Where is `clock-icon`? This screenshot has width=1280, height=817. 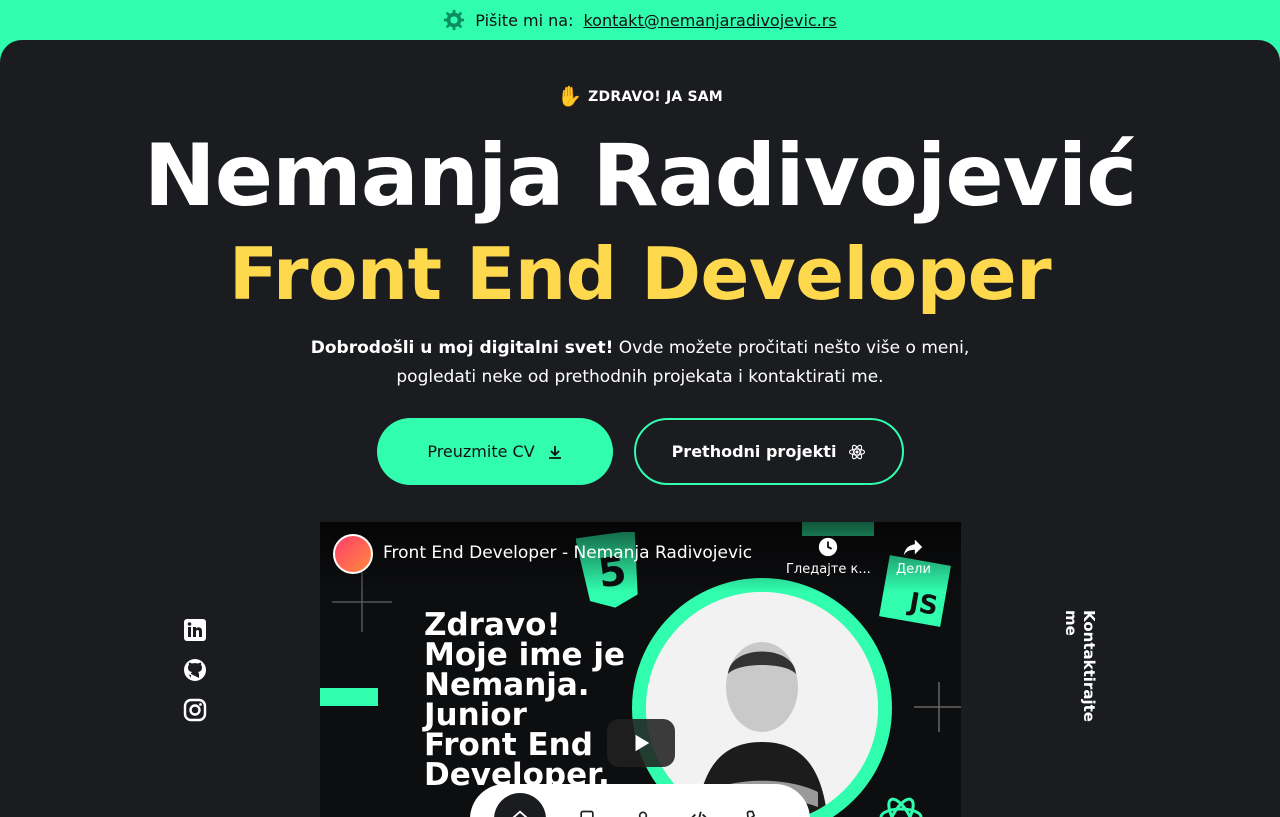 clock-icon is located at coordinates (828, 547).